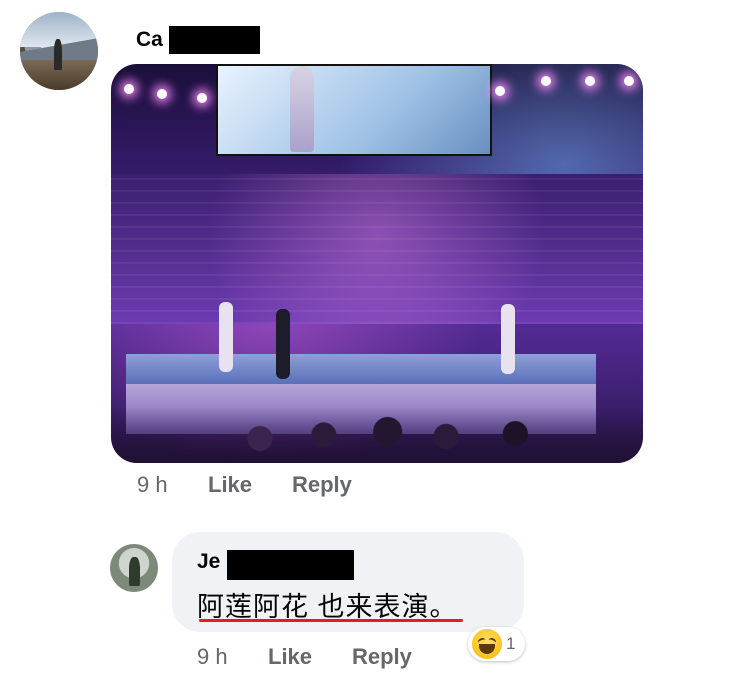 Image resolution: width=745 pixels, height=677 pixels. Describe the element at coordinates (152, 485) in the screenshot. I see `comment-timestamp: 9 h` at that location.